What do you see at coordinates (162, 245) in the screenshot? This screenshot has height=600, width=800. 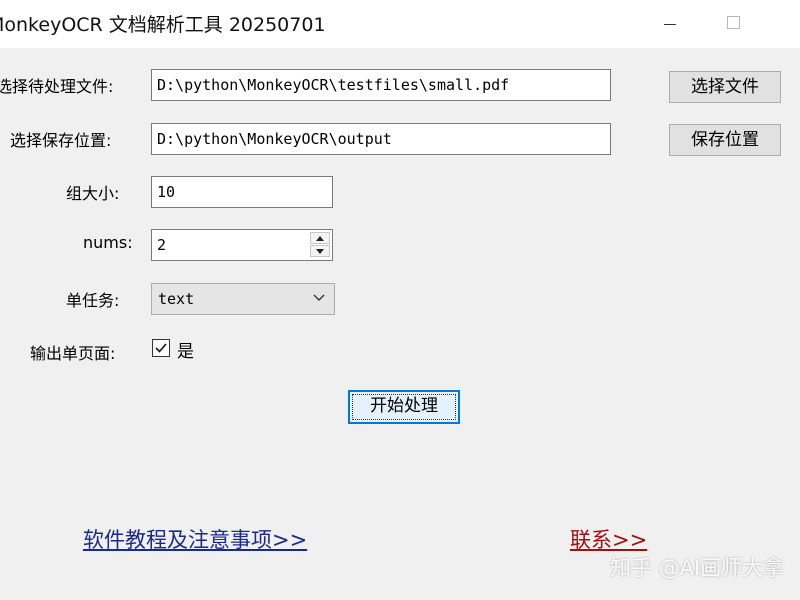 I see `nums-value: 2` at bounding box center [162, 245].